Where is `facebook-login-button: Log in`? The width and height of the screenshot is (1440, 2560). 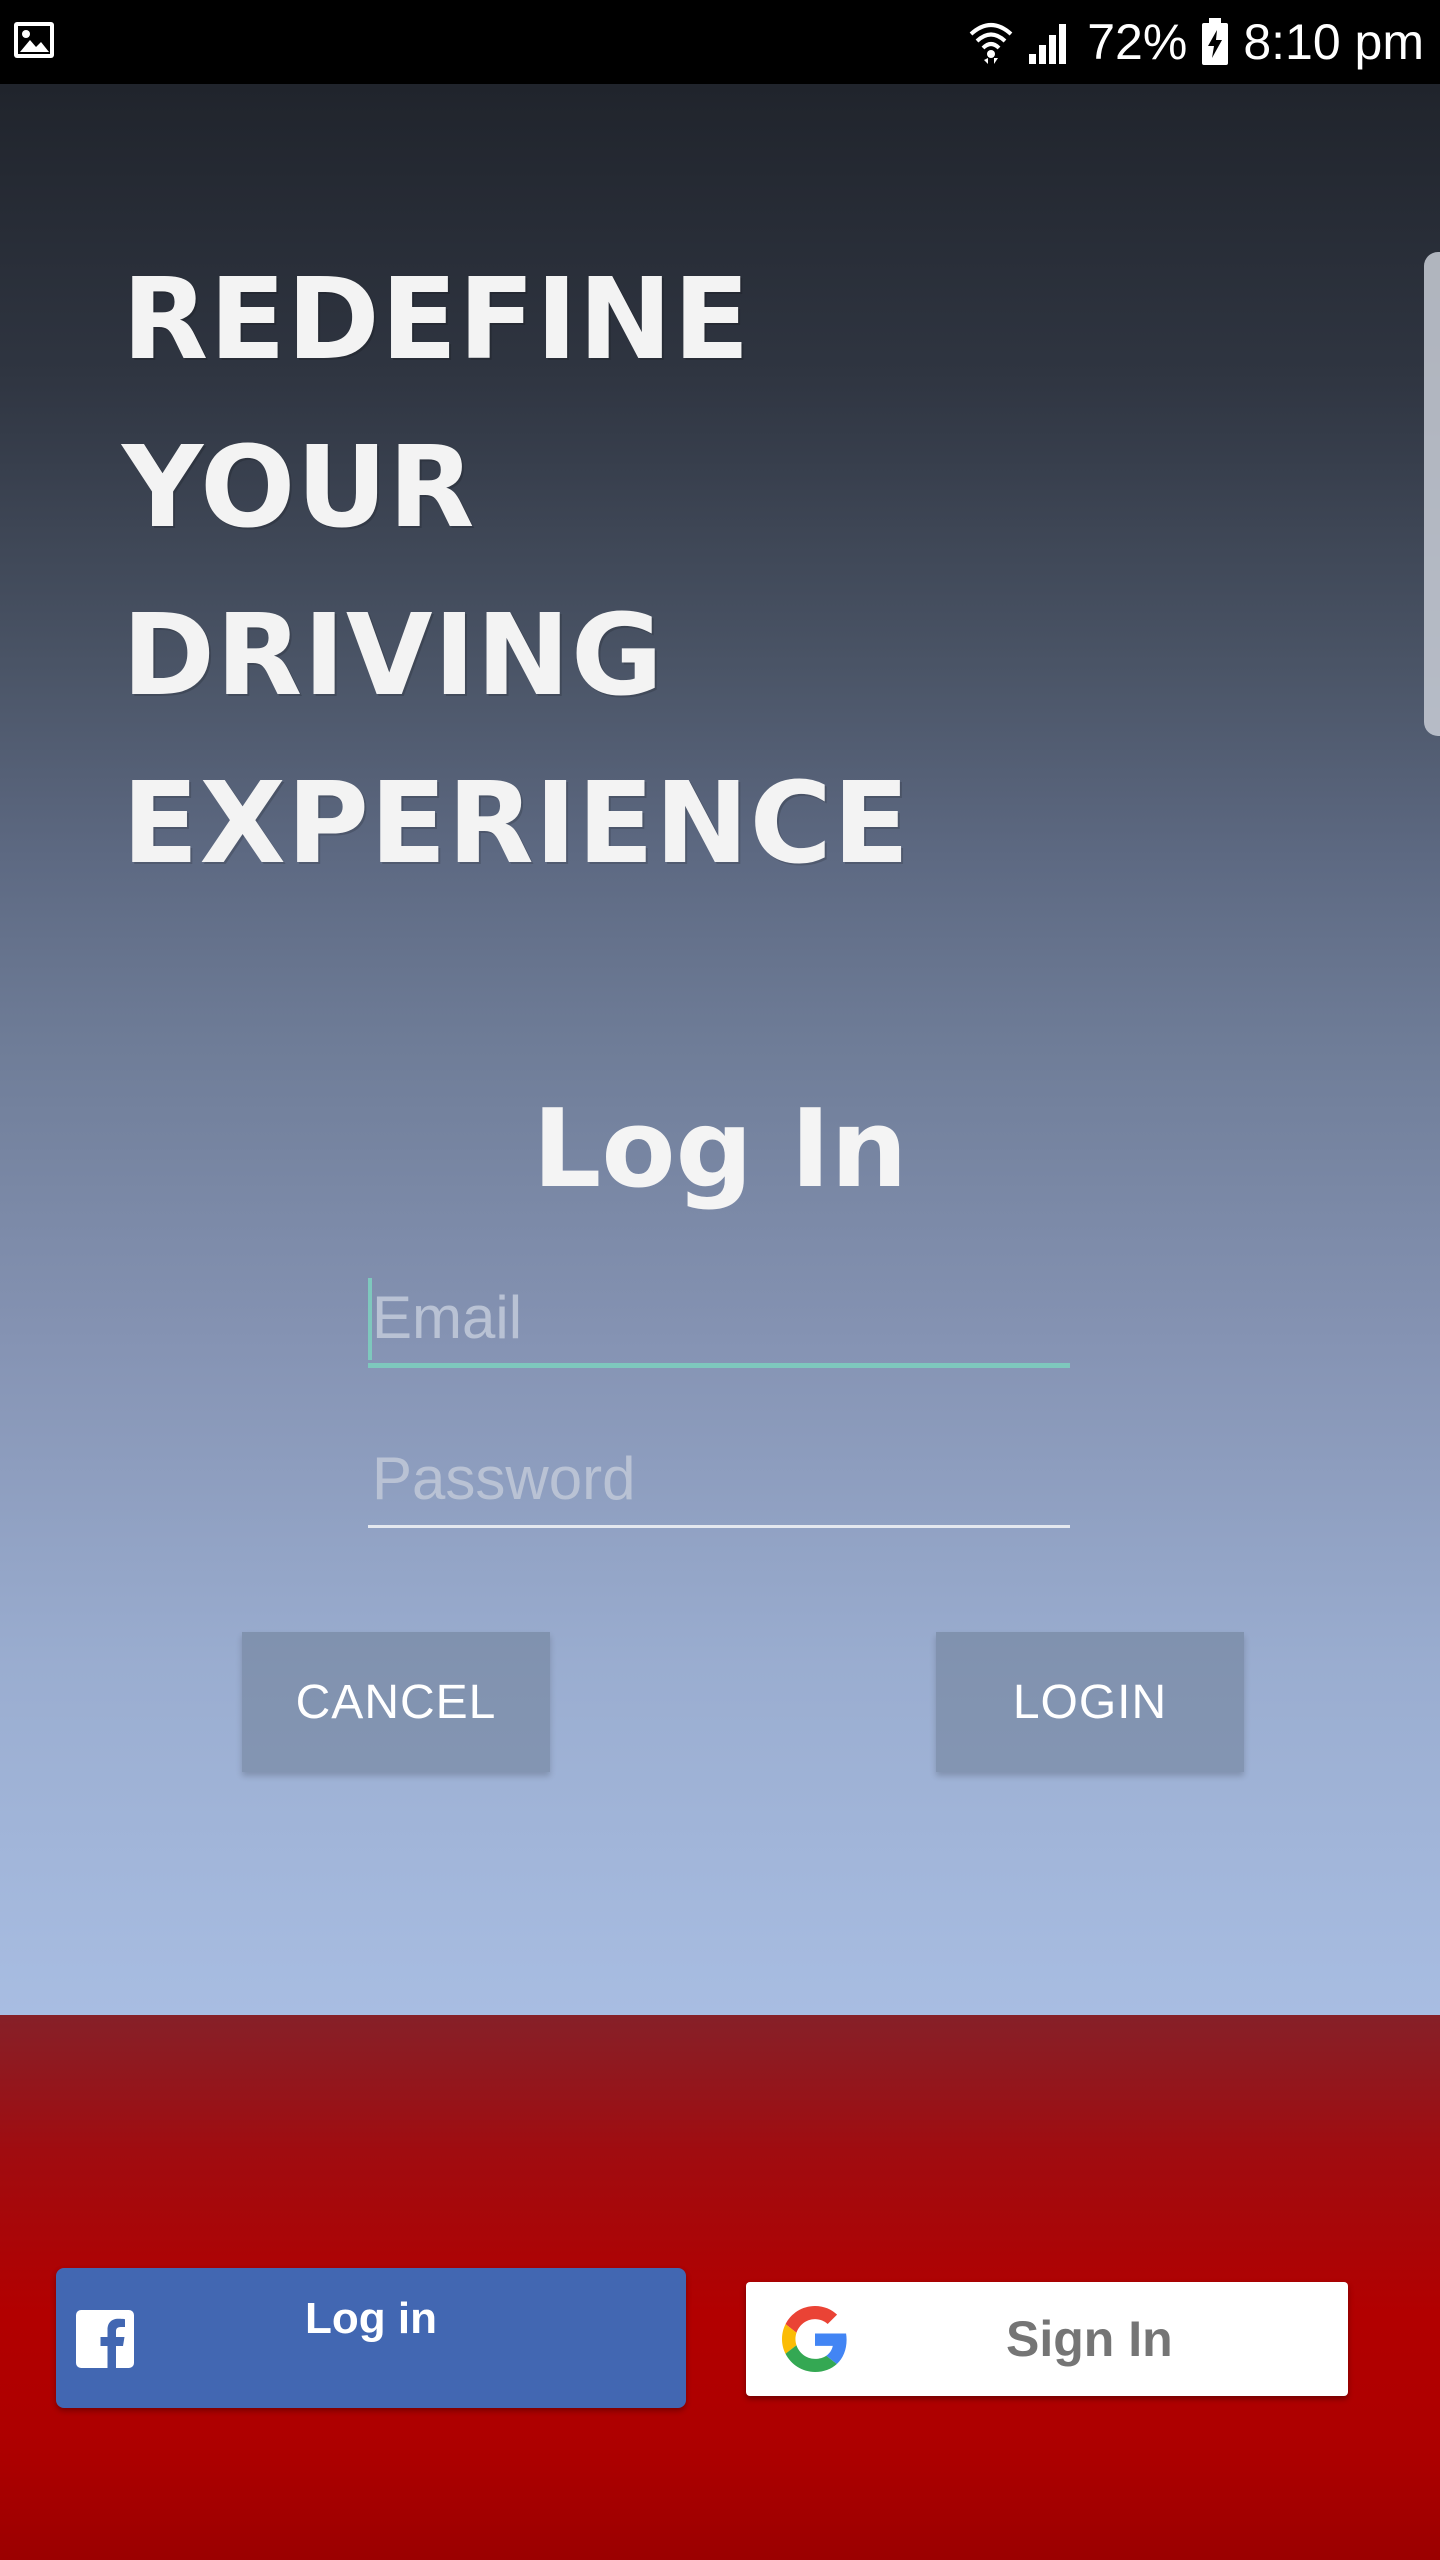 facebook-login-button: Log in is located at coordinates (371, 2338).